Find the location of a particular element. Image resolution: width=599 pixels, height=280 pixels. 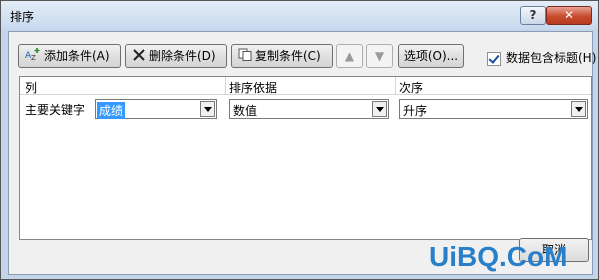

close-button: ✕ is located at coordinates (569, 15).